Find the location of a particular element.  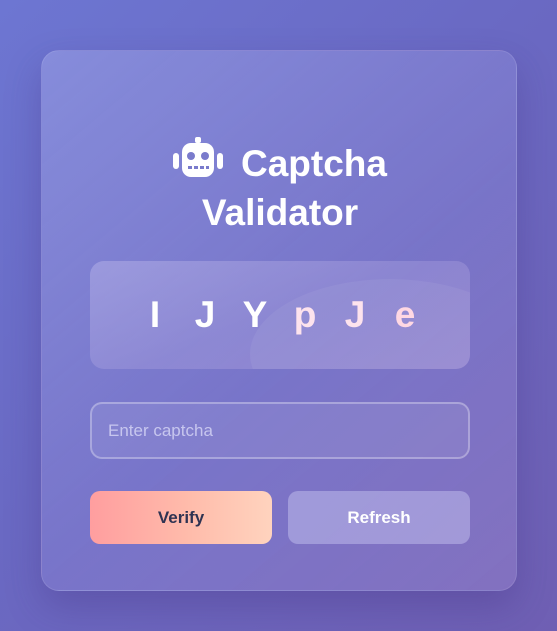

captcha-char: p is located at coordinates (305, 314).